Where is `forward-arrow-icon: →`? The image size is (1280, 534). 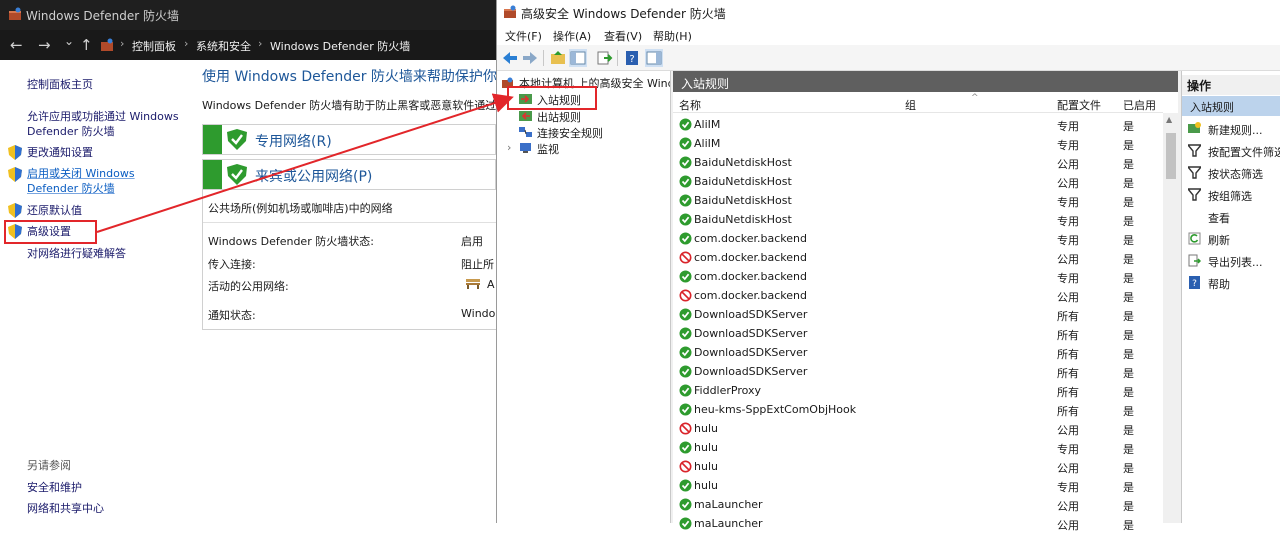
forward-arrow-icon: → is located at coordinates (44, 45).